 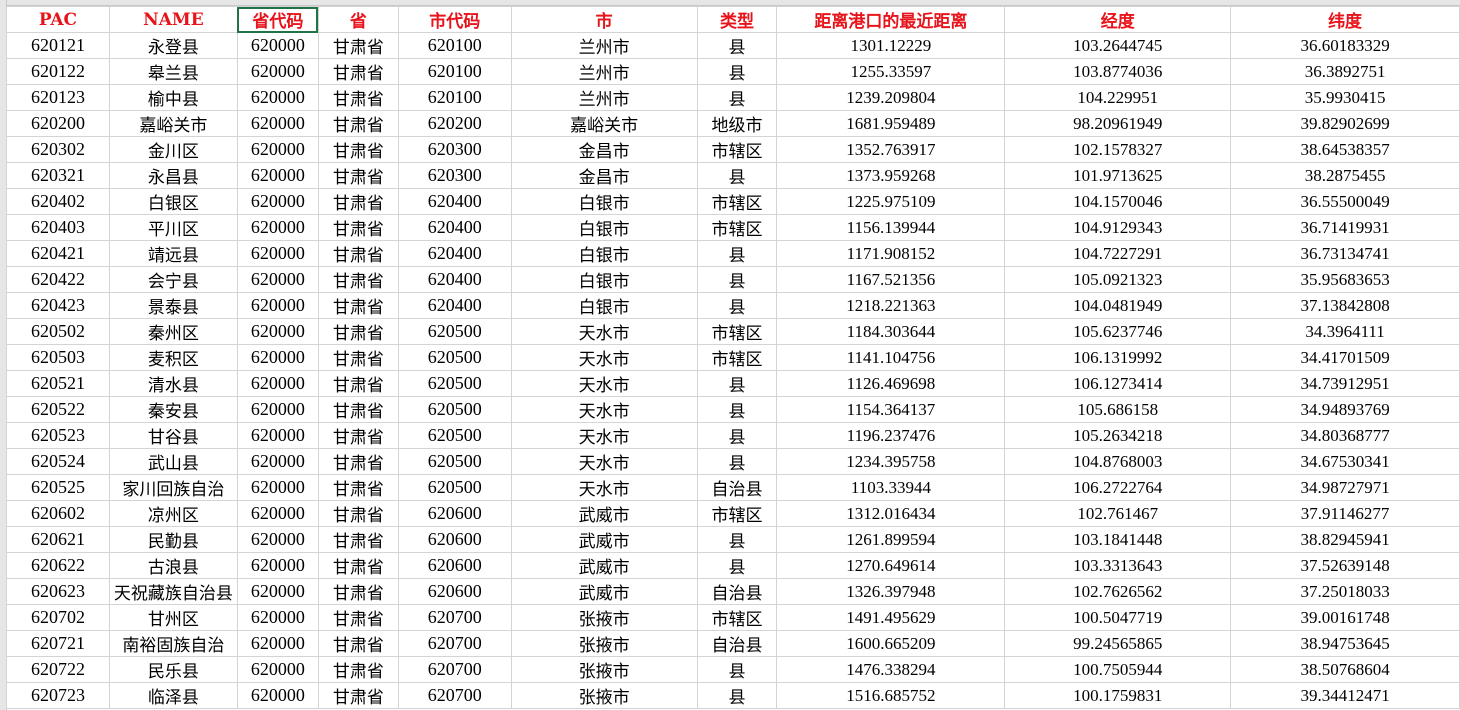 I want to click on header-port-distance: 距离港口的最近距离, so click(x=891, y=19).